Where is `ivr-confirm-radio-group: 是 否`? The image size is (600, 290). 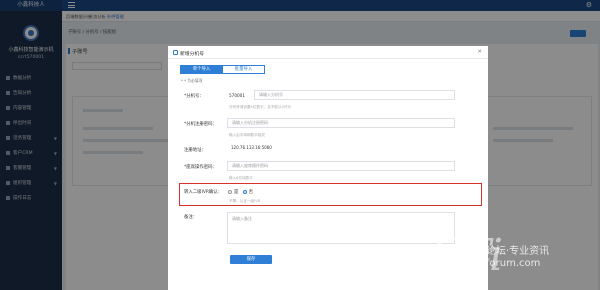
ivr-confirm-radio-group: 是 否 is located at coordinates (240, 192).